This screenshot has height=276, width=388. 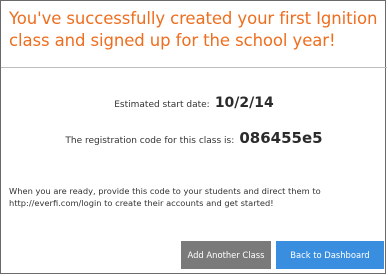 What do you see at coordinates (244, 103) in the screenshot?
I see `start-date-value: 10/2/14` at bounding box center [244, 103].